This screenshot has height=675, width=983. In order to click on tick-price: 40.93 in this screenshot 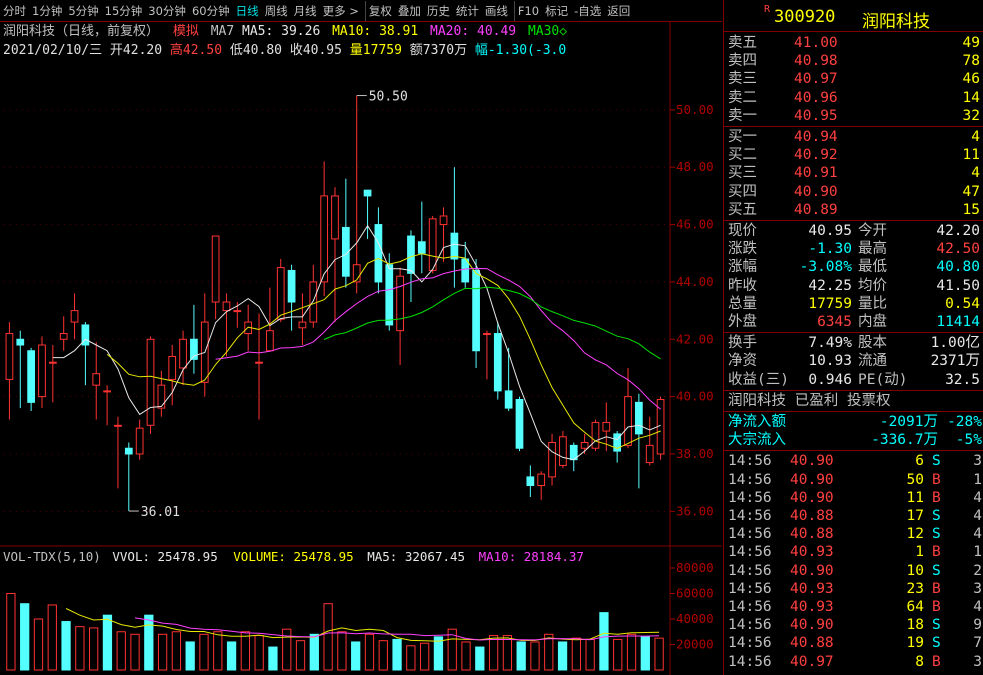, I will do `click(812, 552)`.